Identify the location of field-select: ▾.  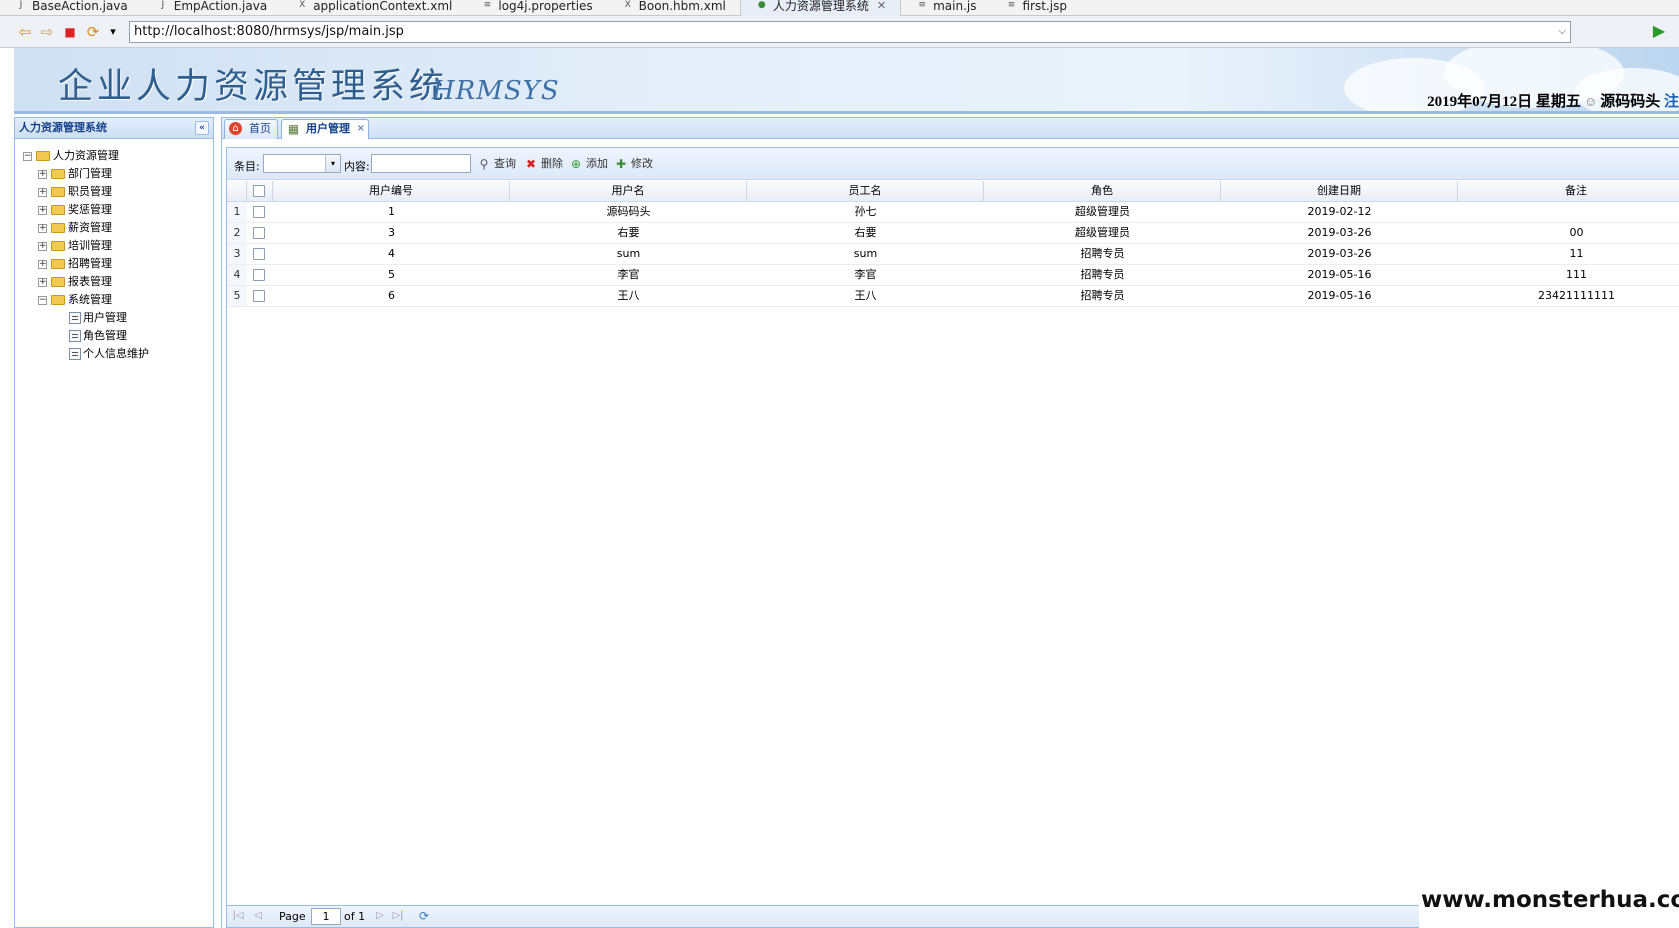
(302, 163).